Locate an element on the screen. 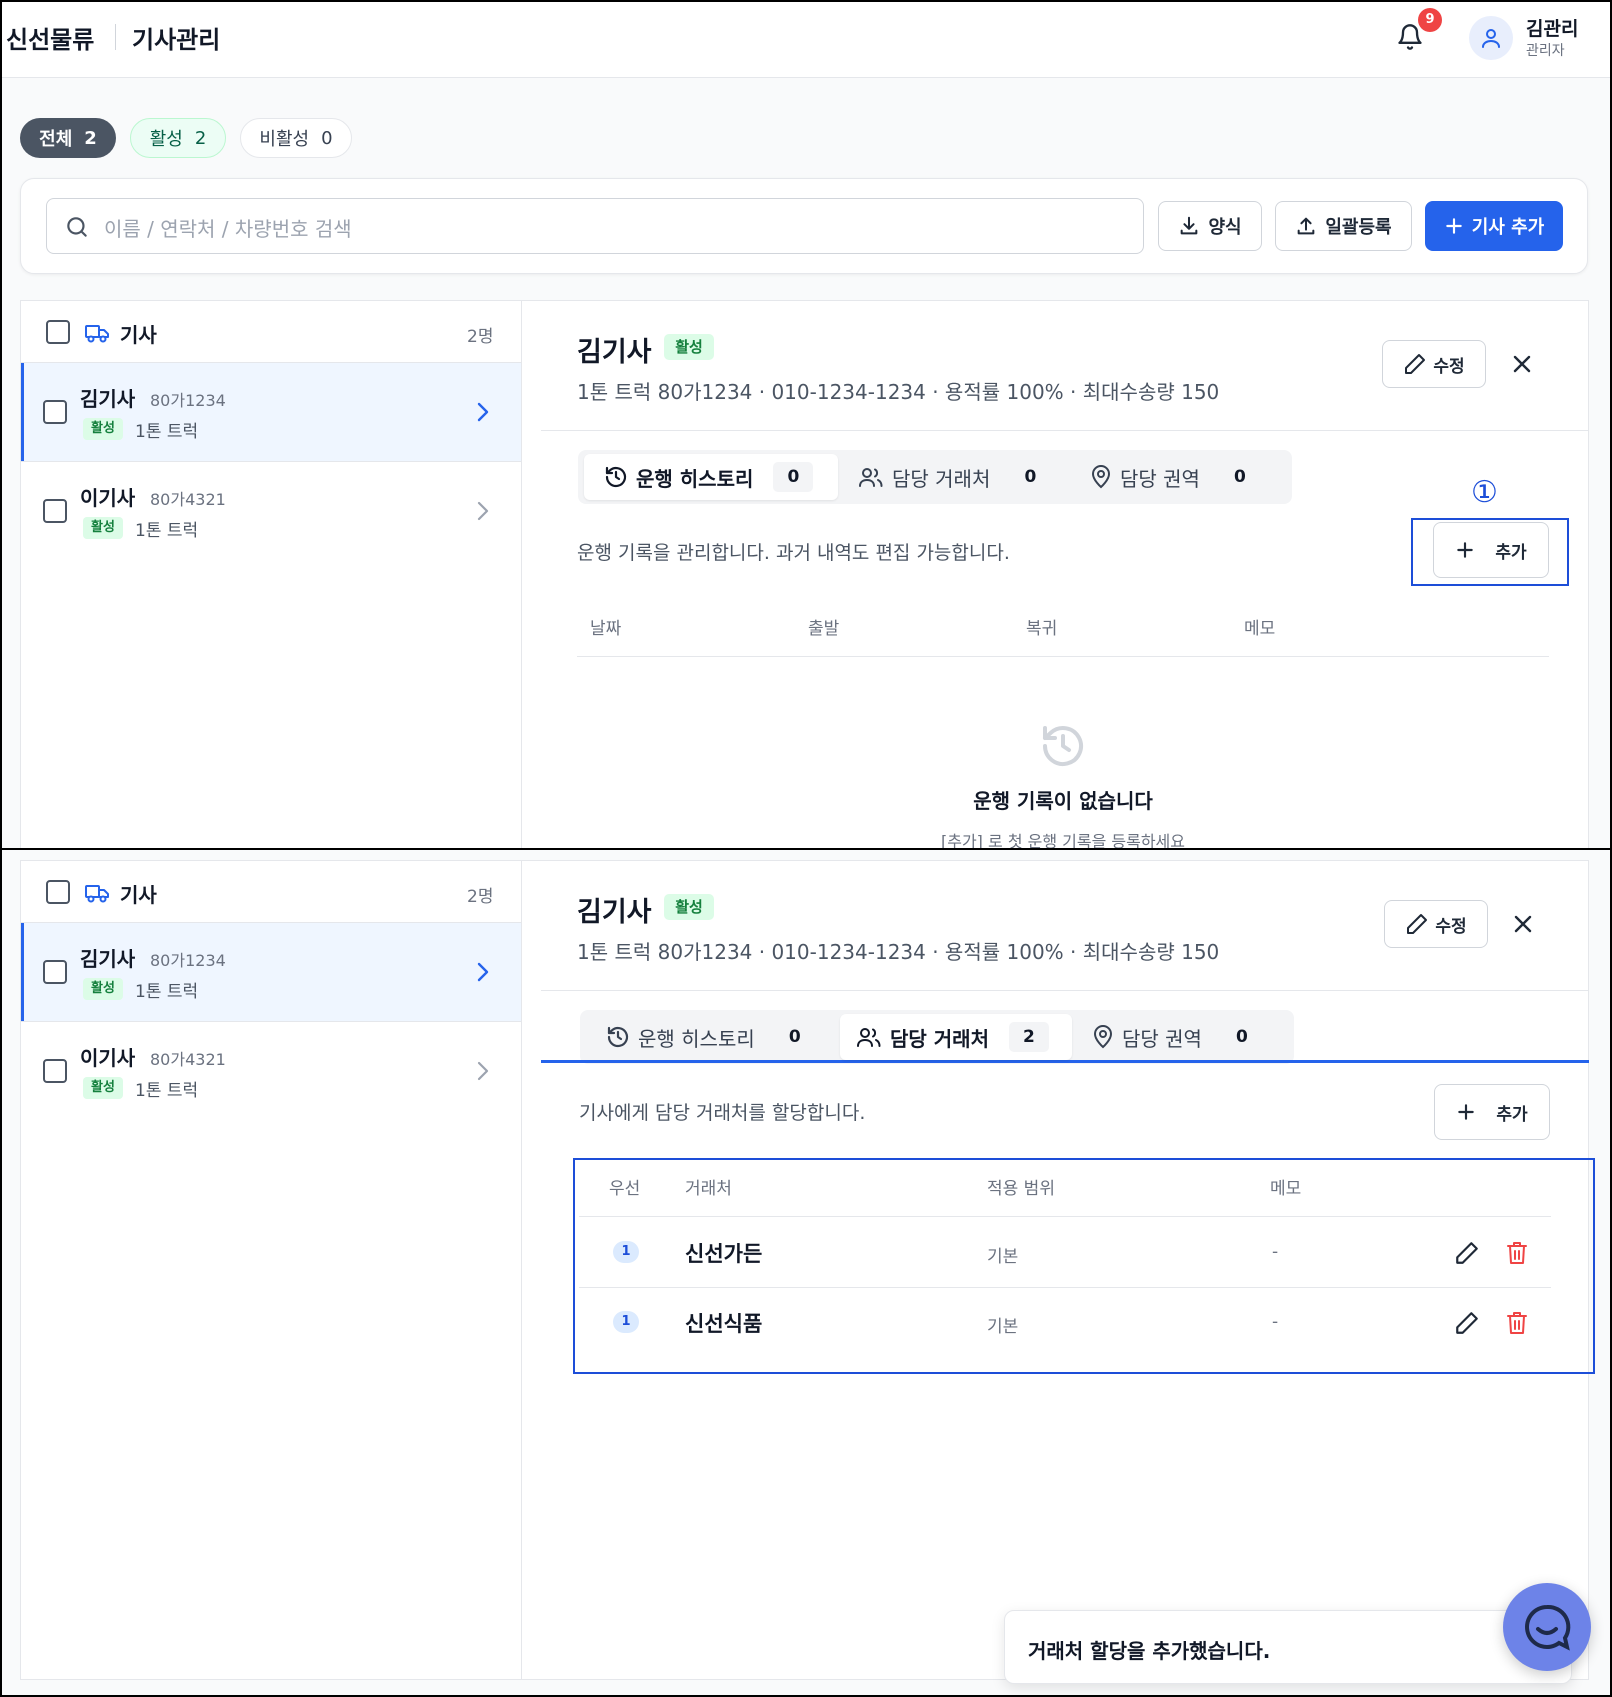 The height and width of the screenshot is (1697, 1612). empty-state-subtitle: [추가] 로 첫 운행 기록을 등록하세요 is located at coordinates (1063, 841).